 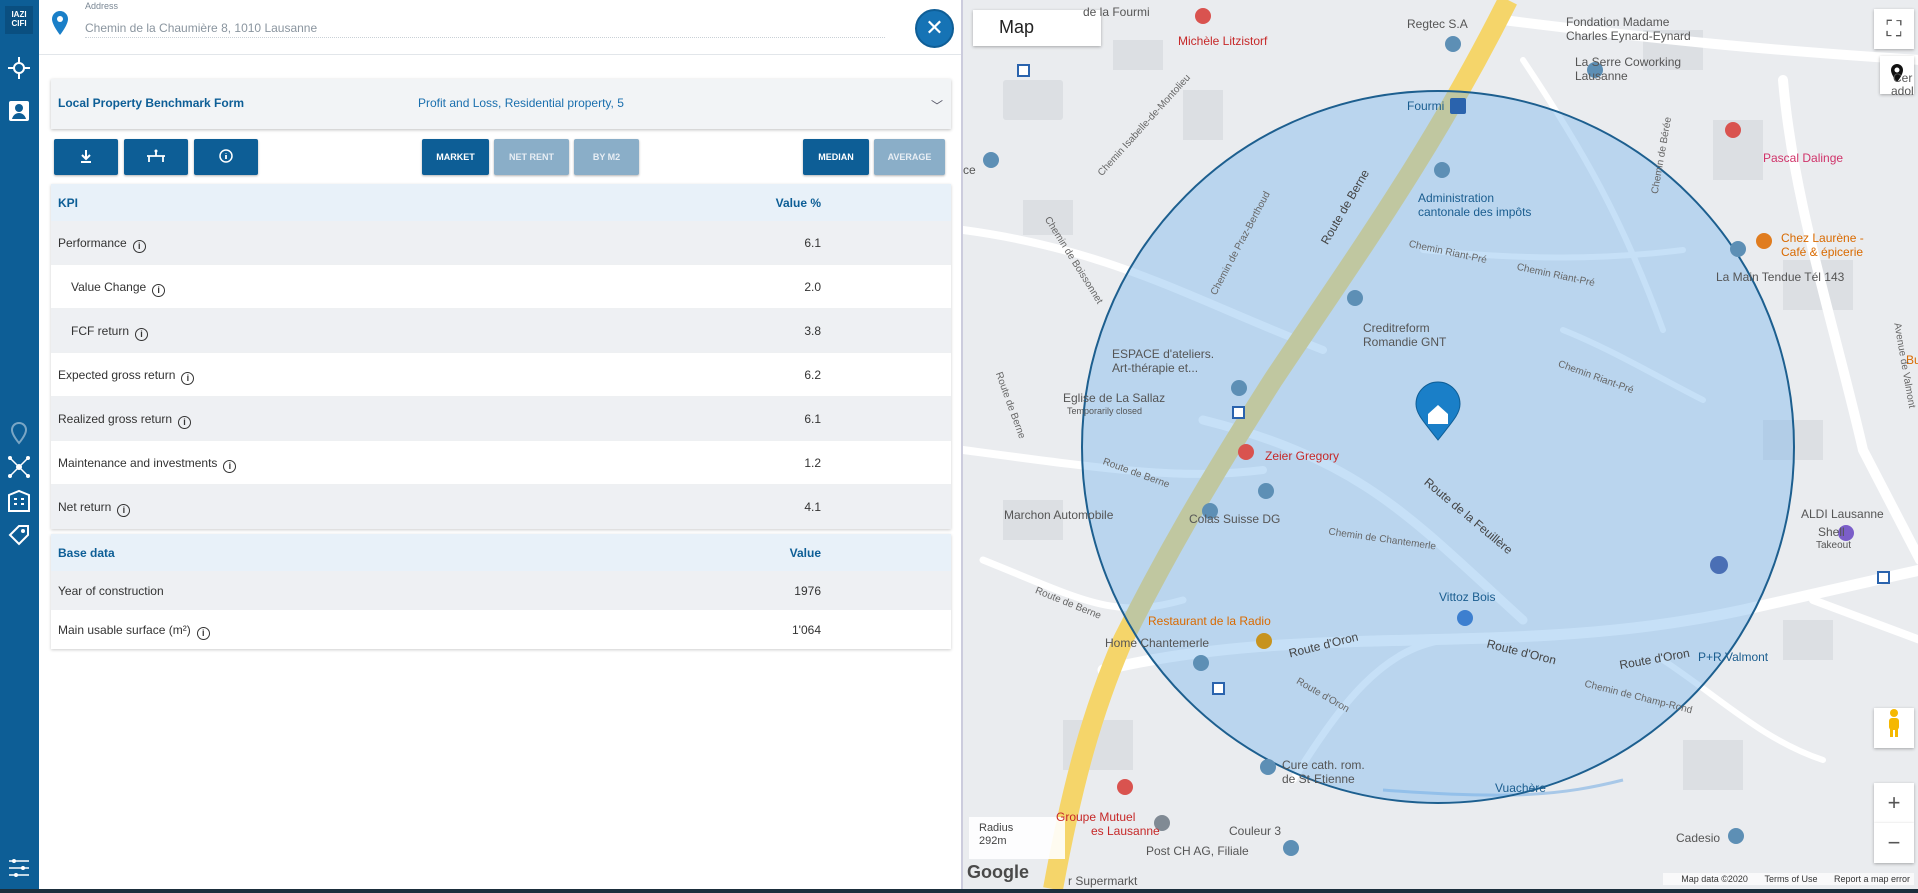 I want to click on map-label: r Supermarkt, so click(x=1102, y=881).